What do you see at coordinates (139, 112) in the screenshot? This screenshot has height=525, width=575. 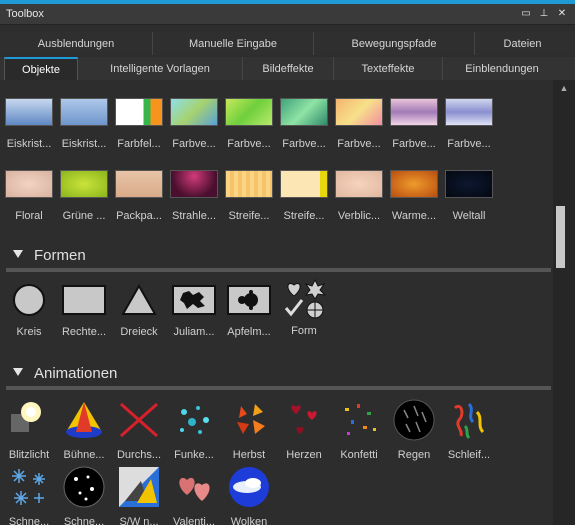 I see `color-field-bg` at bounding box center [139, 112].